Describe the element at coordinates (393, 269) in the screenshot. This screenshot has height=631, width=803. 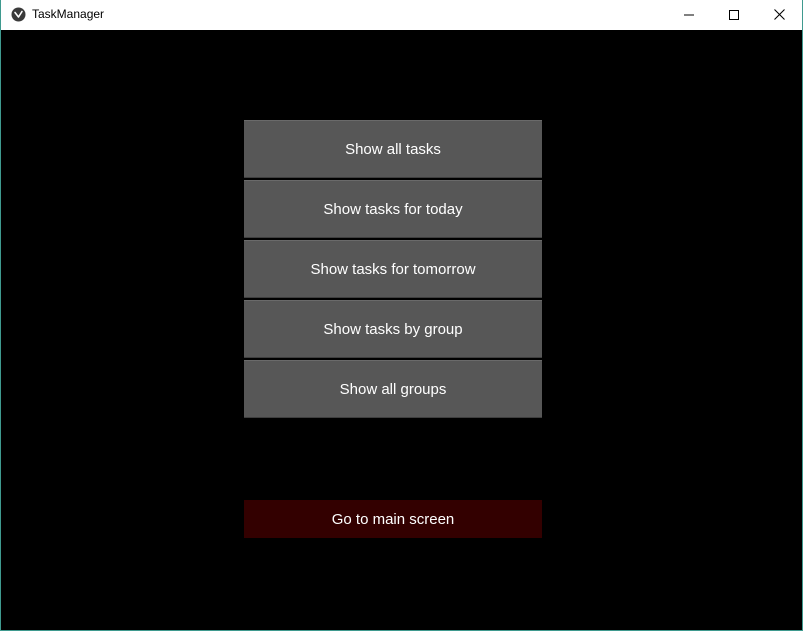
I see `show-tasks-tomorrow-button: Show tasks for tomorrow` at that location.